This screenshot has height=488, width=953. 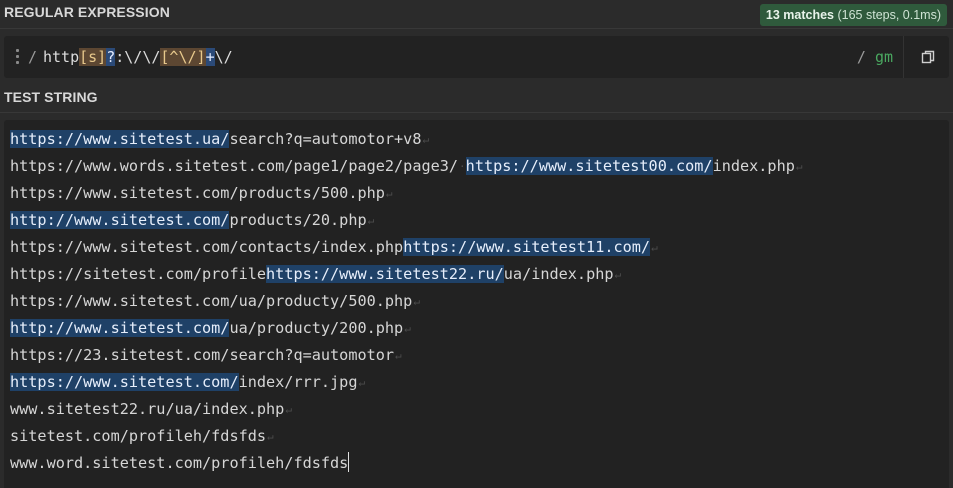 I want to click on regex-token-literal: http, so click(x=61, y=57).